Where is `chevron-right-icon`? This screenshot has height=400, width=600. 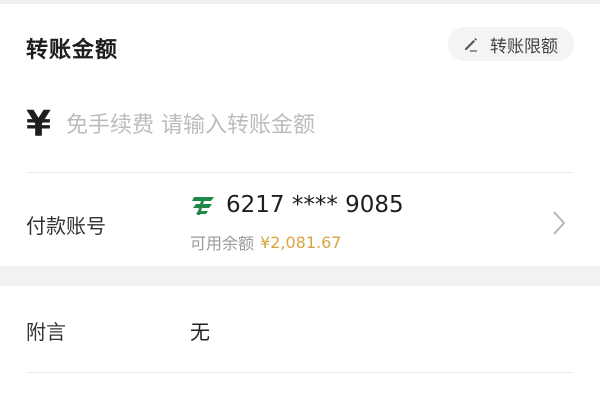
chevron-right-icon is located at coordinates (559, 223).